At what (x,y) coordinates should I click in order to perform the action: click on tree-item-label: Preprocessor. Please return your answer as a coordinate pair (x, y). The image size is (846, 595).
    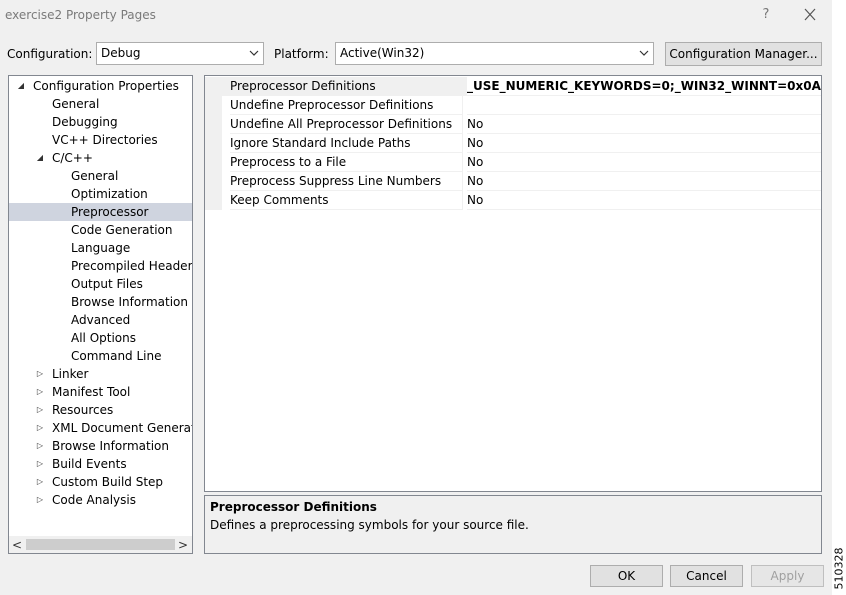
    Looking at the image, I should click on (110, 212).